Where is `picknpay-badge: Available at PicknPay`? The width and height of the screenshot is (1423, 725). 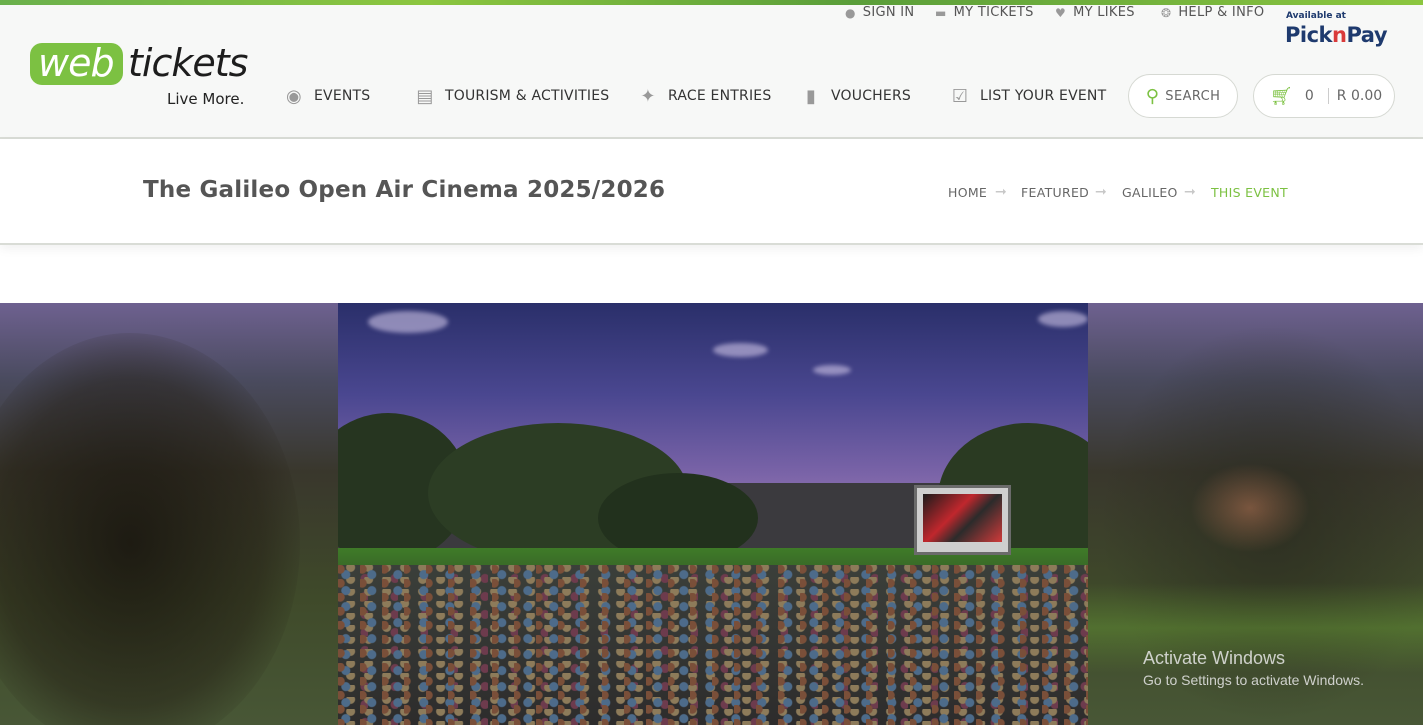 picknpay-badge: Available at PicknPay is located at coordinates (1341, 31).